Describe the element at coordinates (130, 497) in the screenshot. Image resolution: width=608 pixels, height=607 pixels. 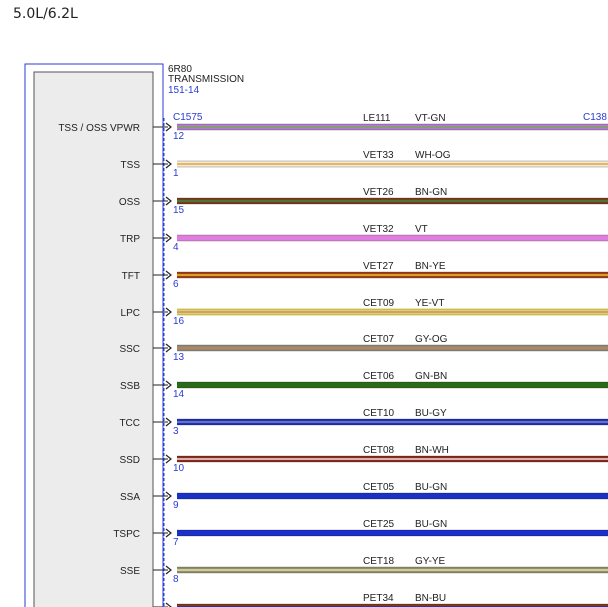
I see `pin-function-label: SSA` at that location.